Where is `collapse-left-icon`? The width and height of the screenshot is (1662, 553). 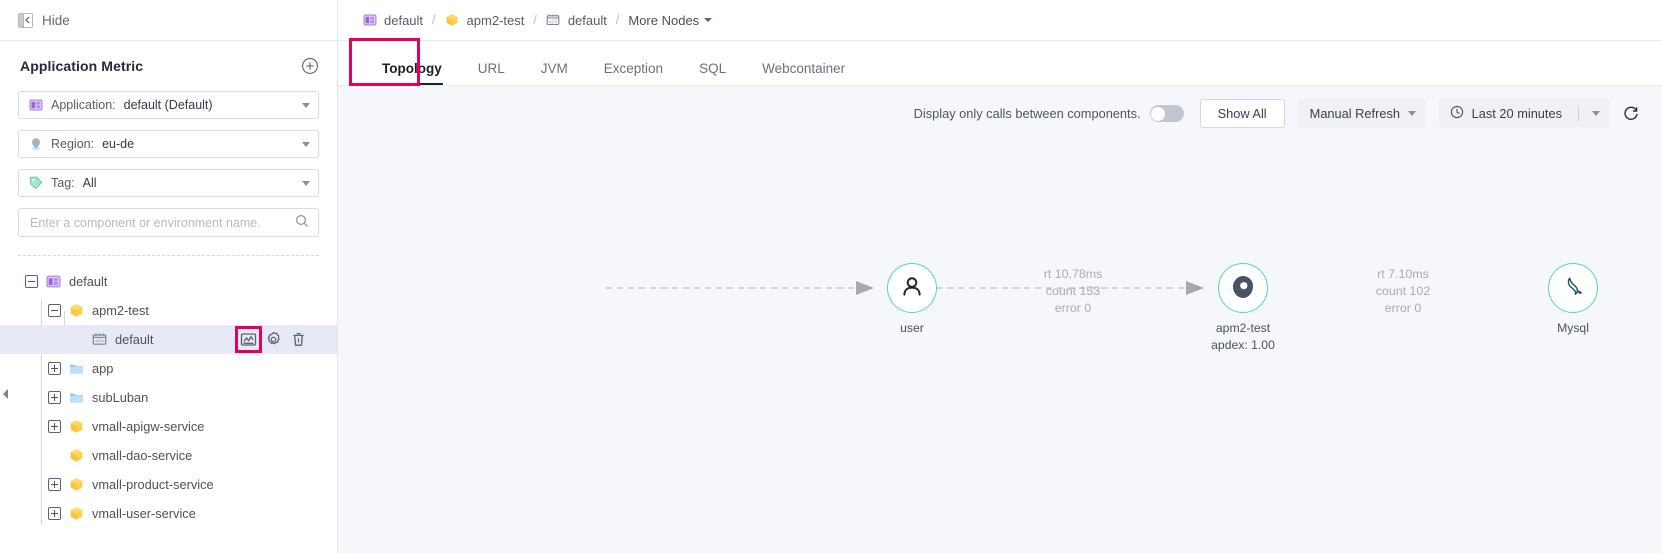 collapse-left-icon is located at coordinates (25, 20).